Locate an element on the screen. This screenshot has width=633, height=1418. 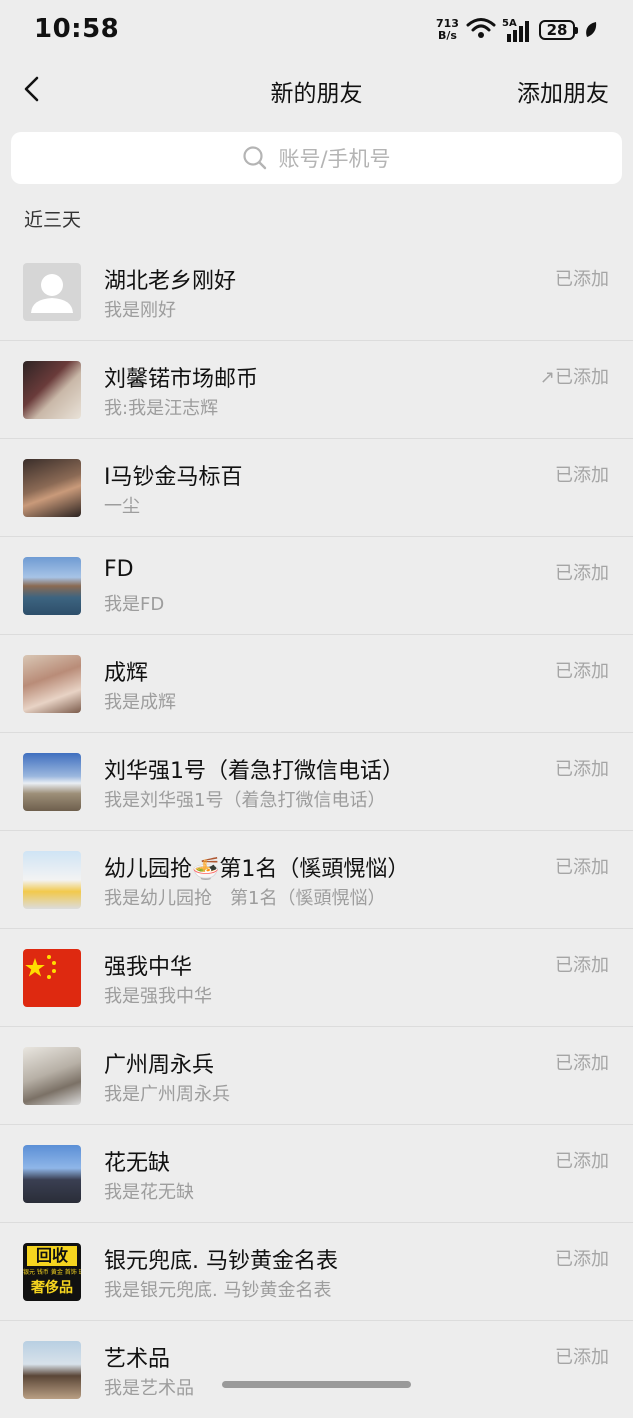
list-item: 强我中华 我是强我中华 已添加 is located at coordinates (316, 978).